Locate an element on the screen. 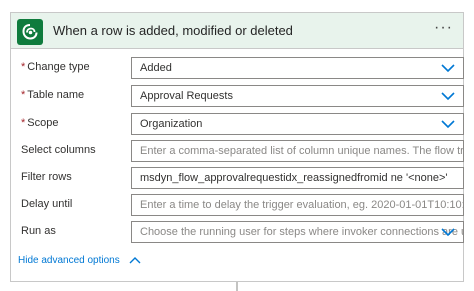  select-columns-label: Select columns is located at coordinates (58, 150).